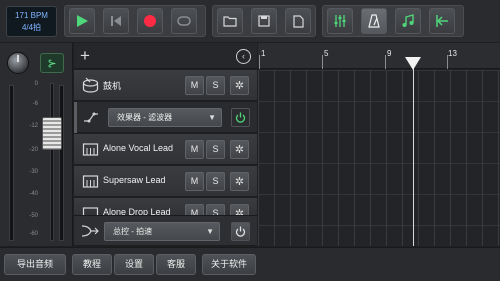 The width and height of the screenshot is (500, 281). I want to click on loop-icon, so click(184, 21).